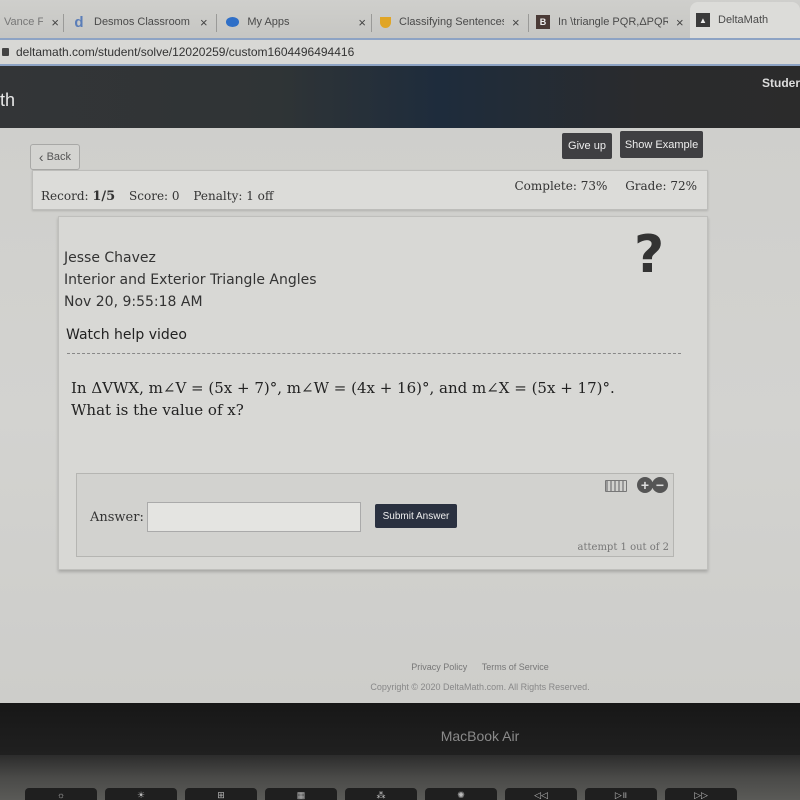 The width and height of the screenshot is (800, 800). Describe the element at coordinates (126, 335) in the screenshot. I see `watch-help-video-link: Watch help video` at that location.